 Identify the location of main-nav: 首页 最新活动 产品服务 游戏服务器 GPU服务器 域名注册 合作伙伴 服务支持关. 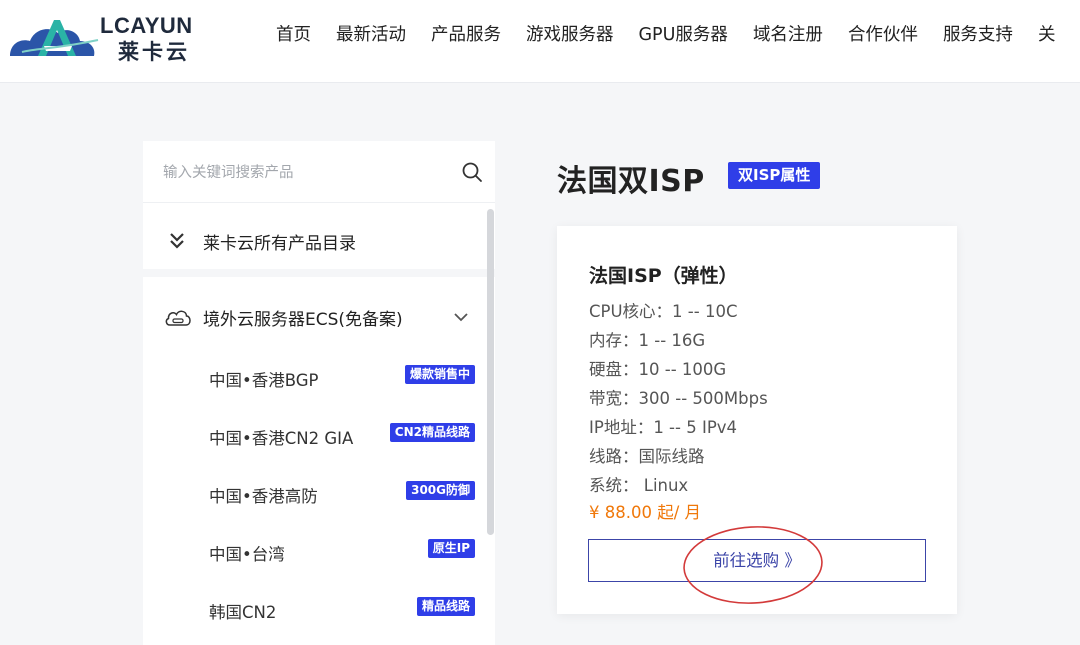
(678, 35).